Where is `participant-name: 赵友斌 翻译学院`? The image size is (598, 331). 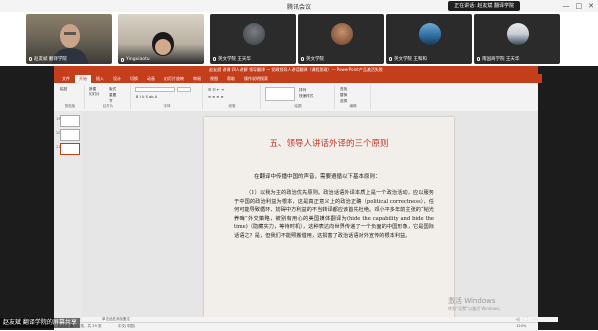
participant-name: 赵友斌 翻译学院 is located at coordinates (48, 59).